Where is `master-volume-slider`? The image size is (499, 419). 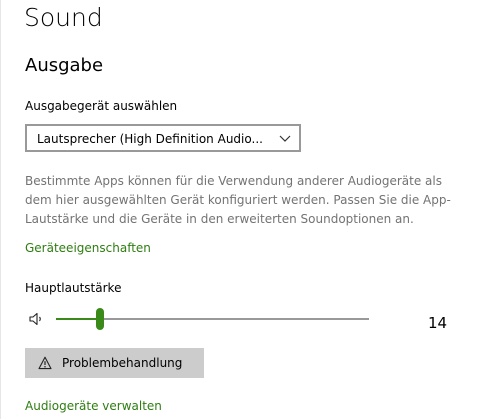
master-volume-slider is located at coordinates (212, 319).